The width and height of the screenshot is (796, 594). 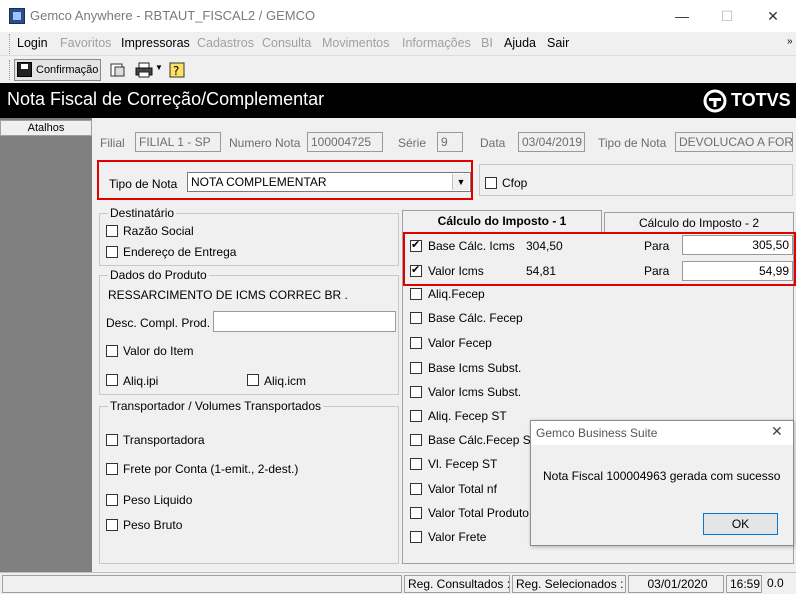 I want to click on vl-fecep-st-checkbox, so click(x=416, y=464).